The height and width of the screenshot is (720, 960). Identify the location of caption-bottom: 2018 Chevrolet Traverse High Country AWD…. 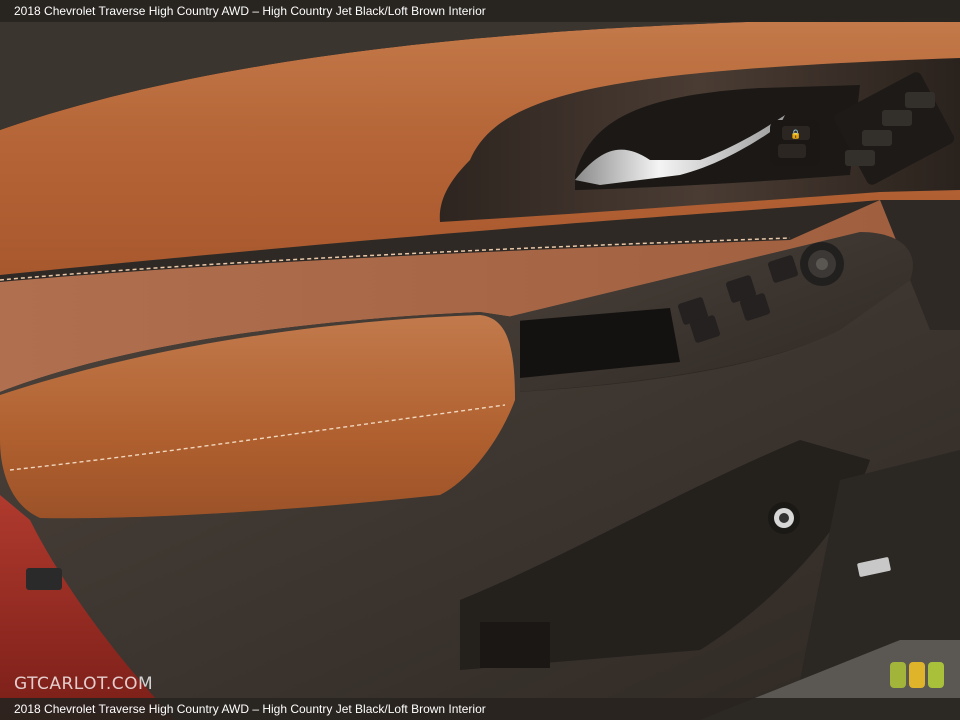
(480, 709).